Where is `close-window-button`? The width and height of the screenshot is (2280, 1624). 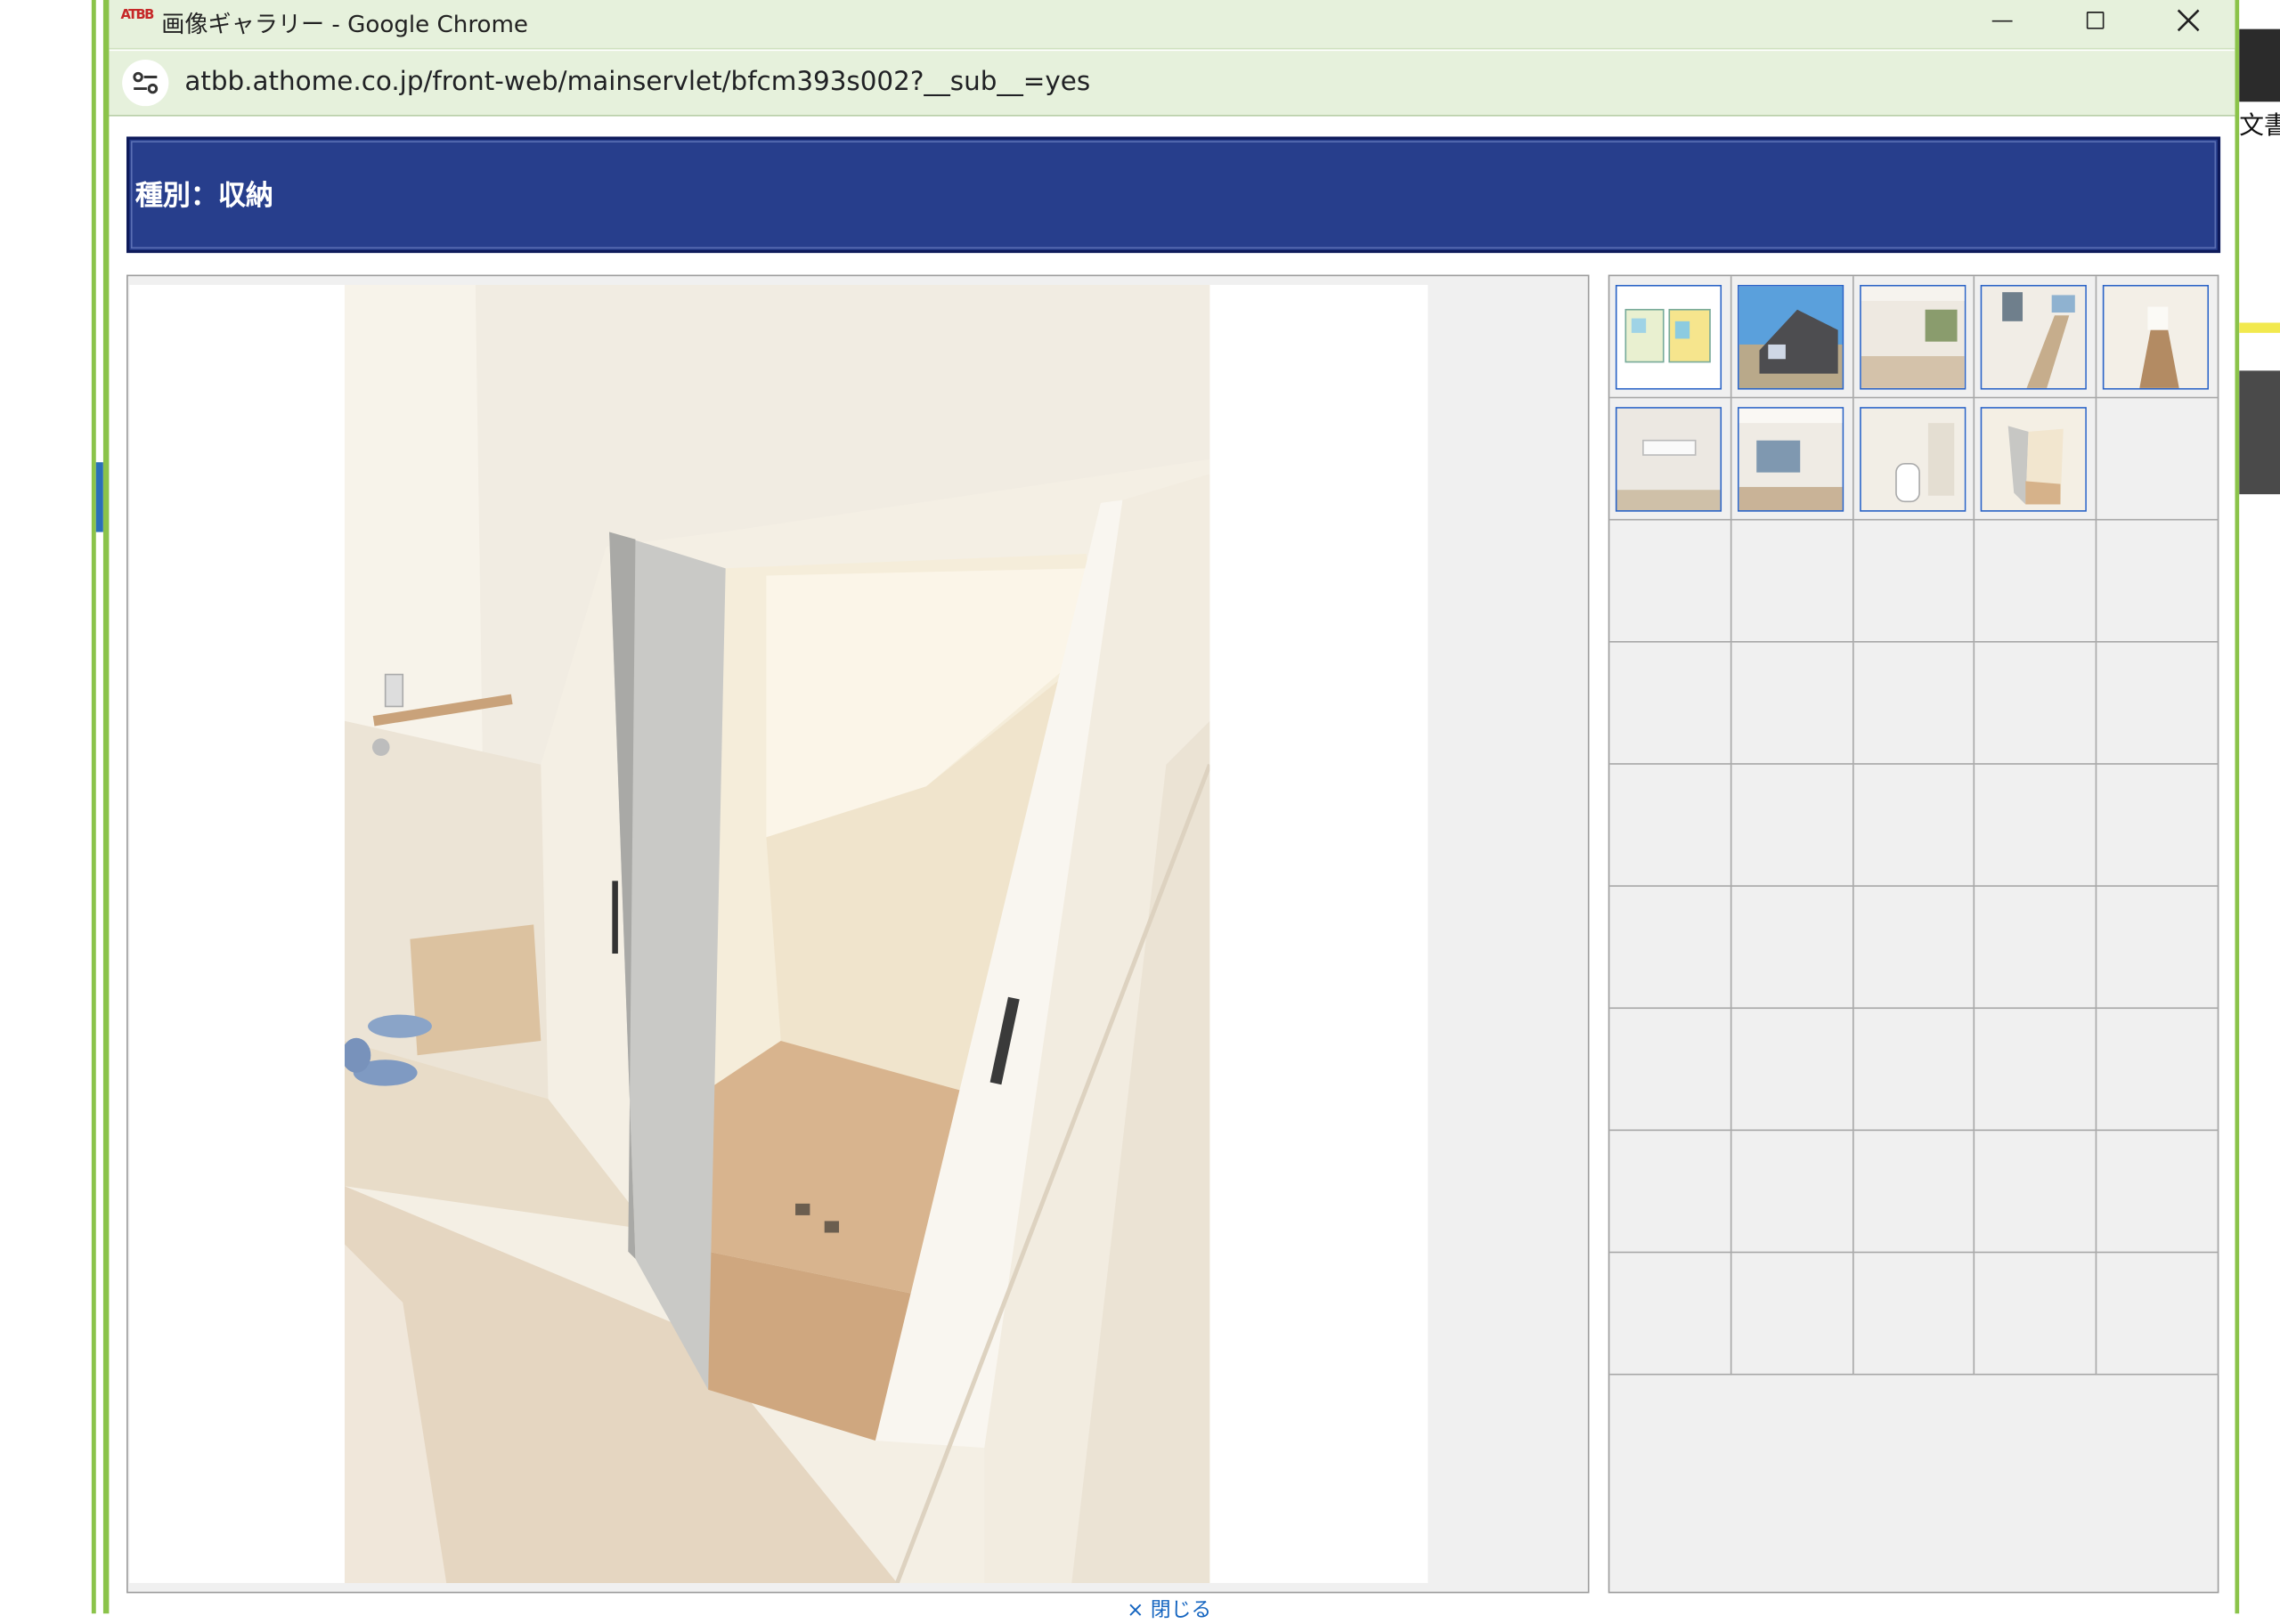 close-window-button is located at coordinates (2188, 20).